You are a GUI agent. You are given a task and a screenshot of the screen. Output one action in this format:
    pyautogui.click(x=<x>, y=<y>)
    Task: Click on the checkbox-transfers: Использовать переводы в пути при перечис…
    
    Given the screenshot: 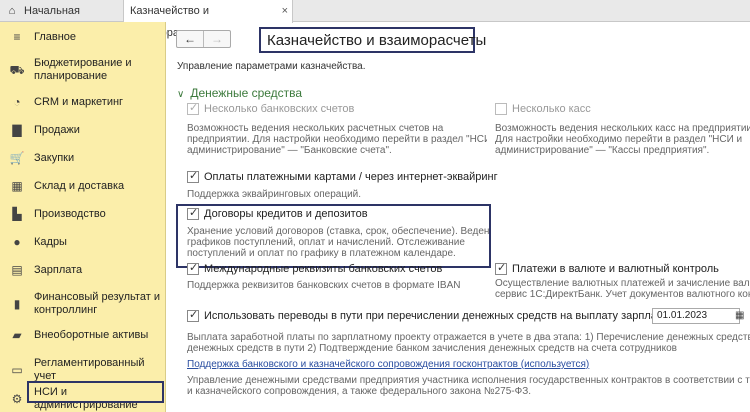 What is the action you would take?
    pyautogui.click(x=457, y=315)
    